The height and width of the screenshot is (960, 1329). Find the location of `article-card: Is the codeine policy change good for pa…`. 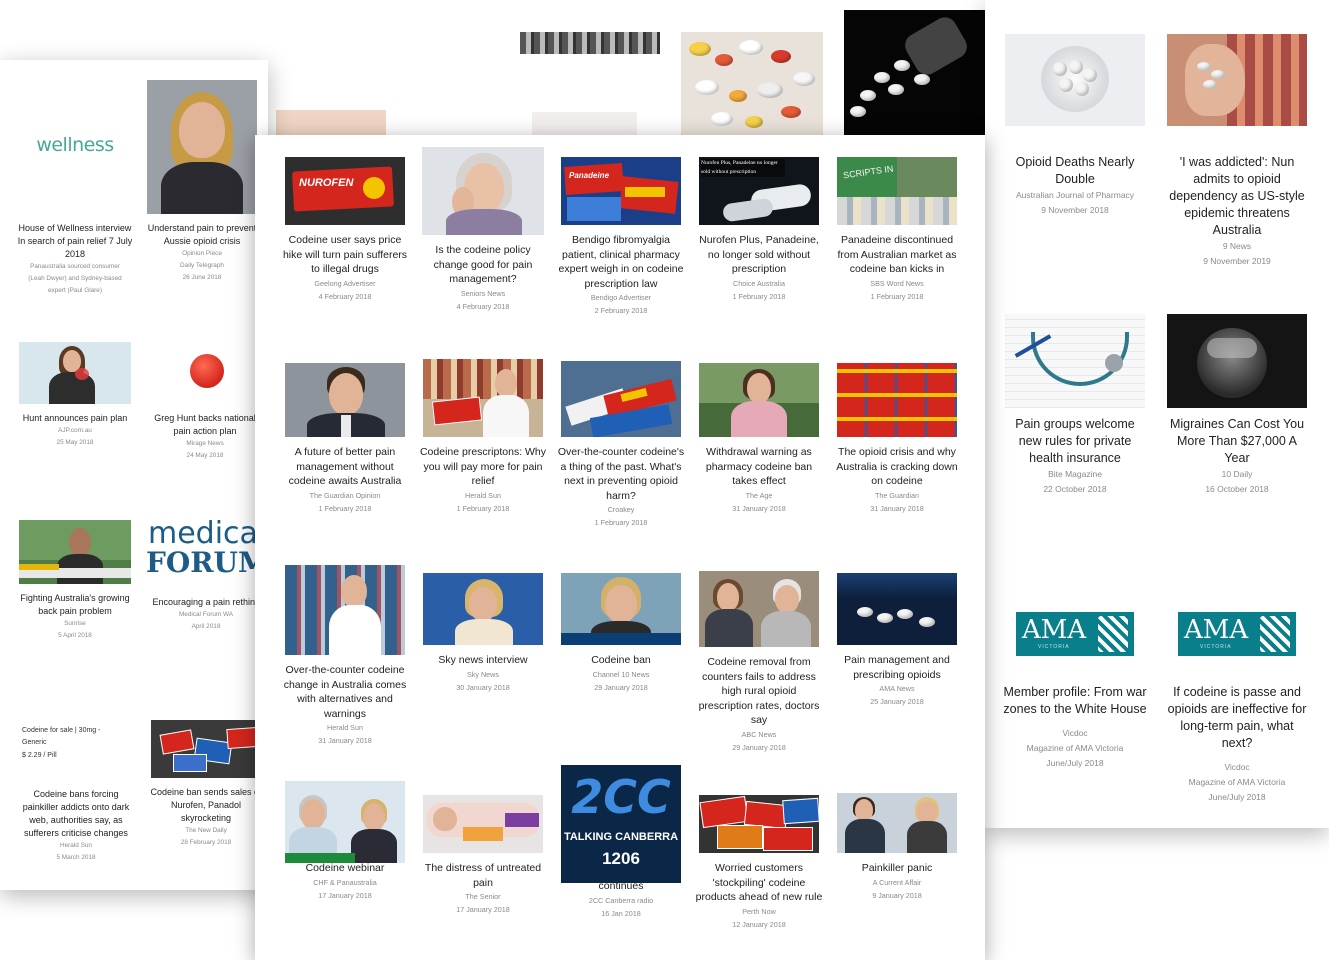

article-card: Is the codeine policy change good for pa… is located at coordinates (483, 230).